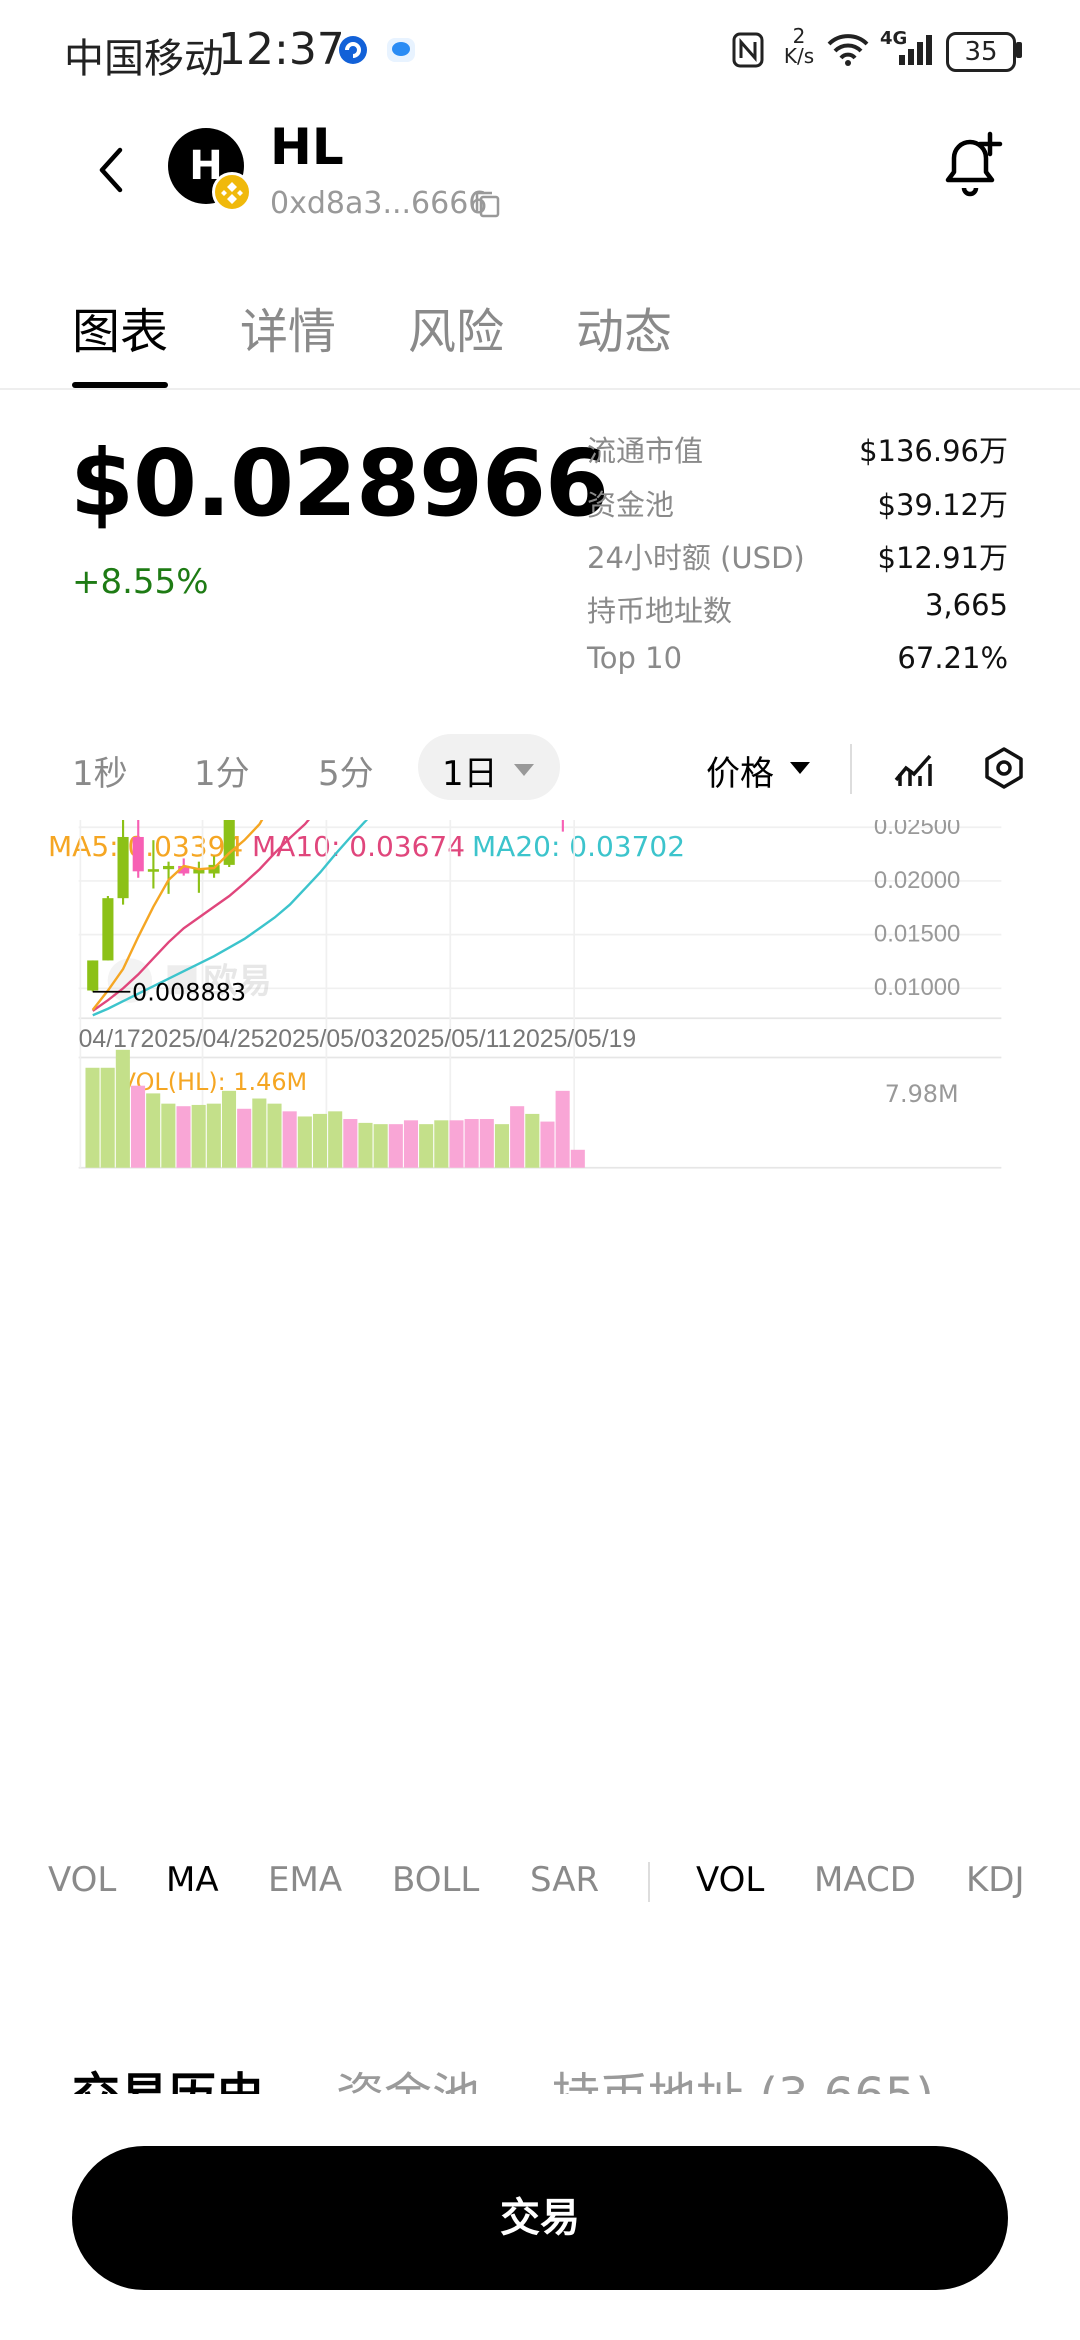 This screenshot has width=1080, height=2340. Describe the element at coordinates (645, 451) in the screenshot. I see `stat-label: 流通市值` at that location.